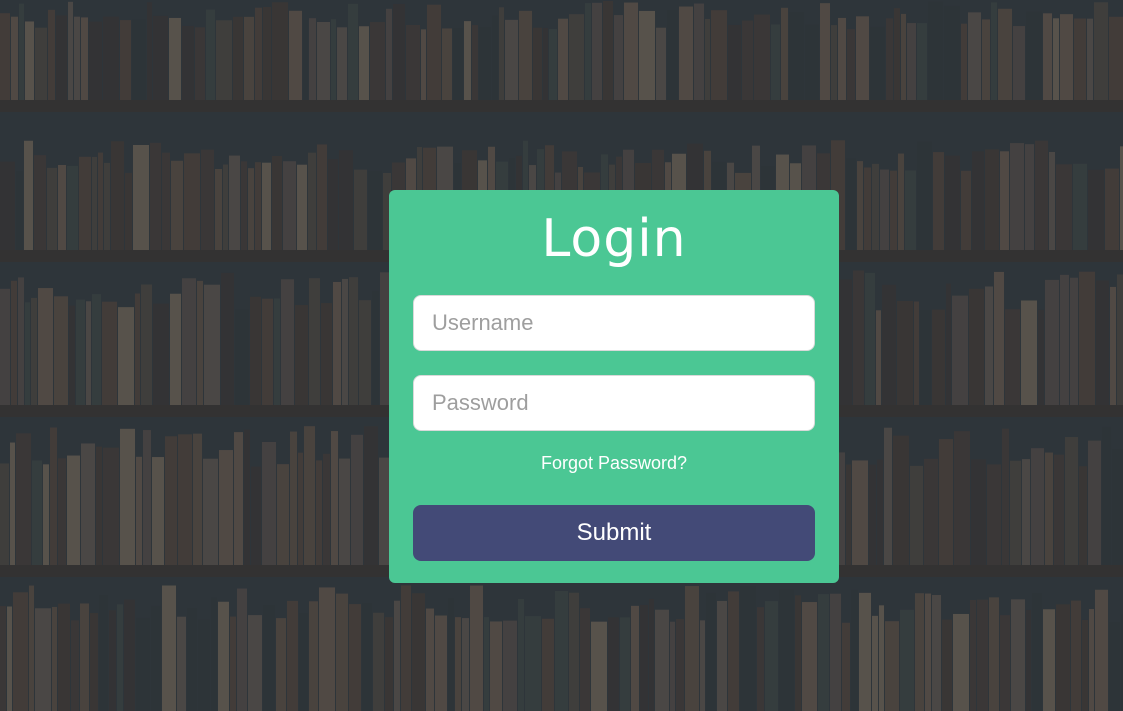  I want to click on password-input, so click(614, 403).